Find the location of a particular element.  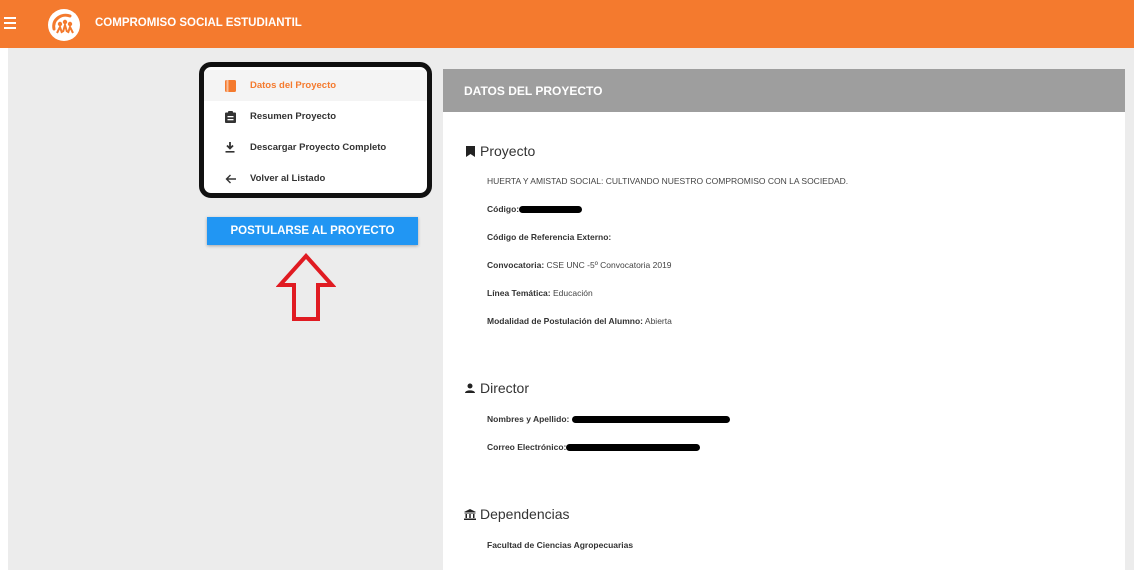

menu-item-volver-listado: Volver al Listado is located at coordinates (315, 178).